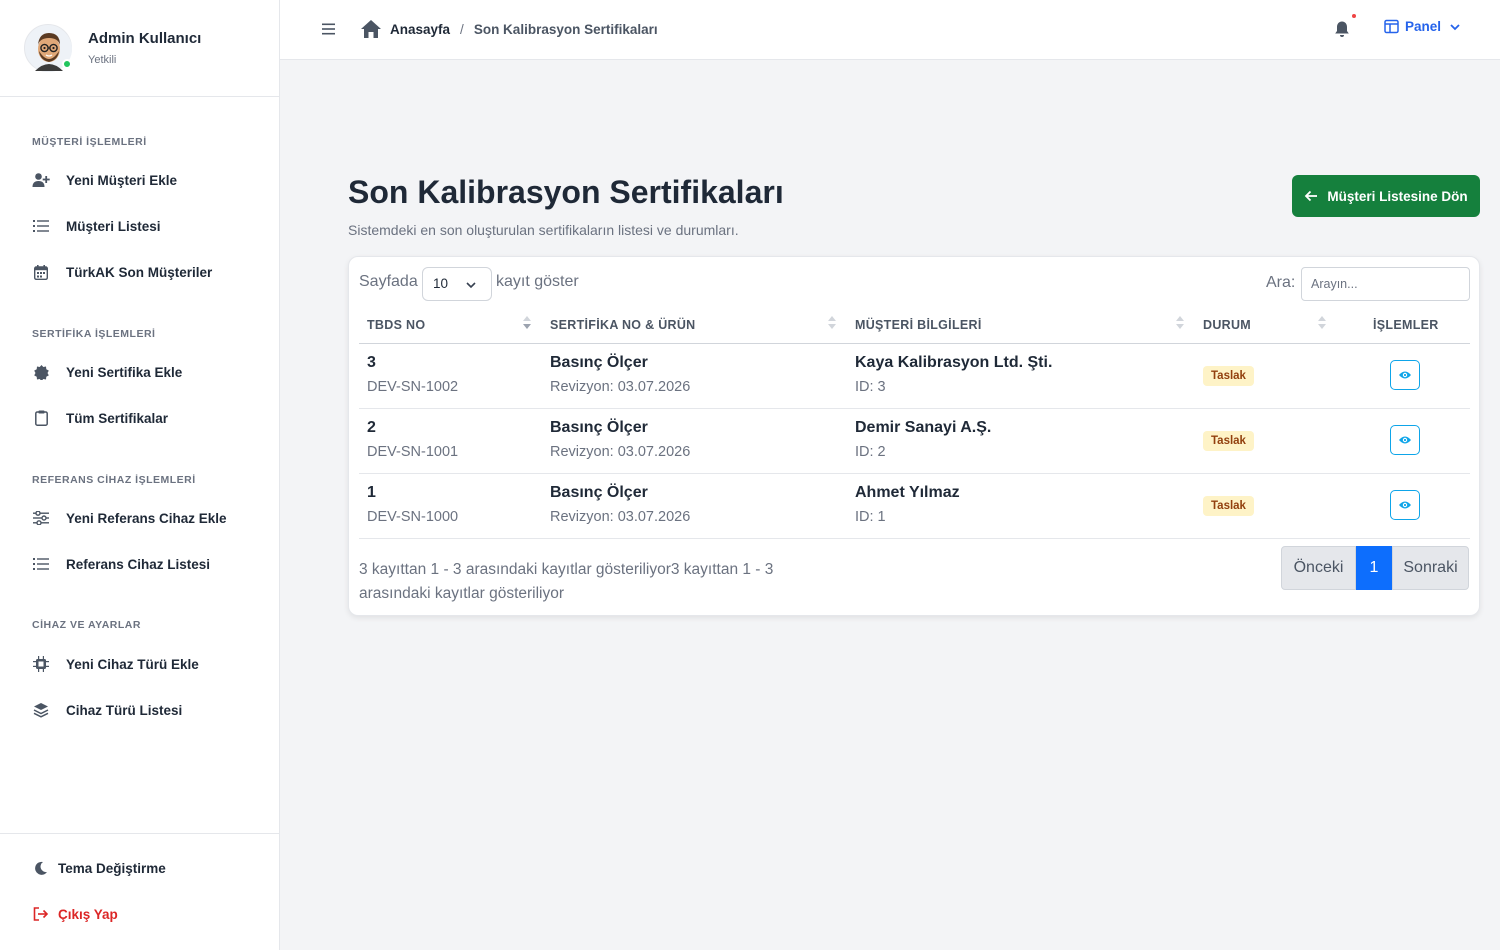  I want to click on page-length-value: 10, so click(441, 283).